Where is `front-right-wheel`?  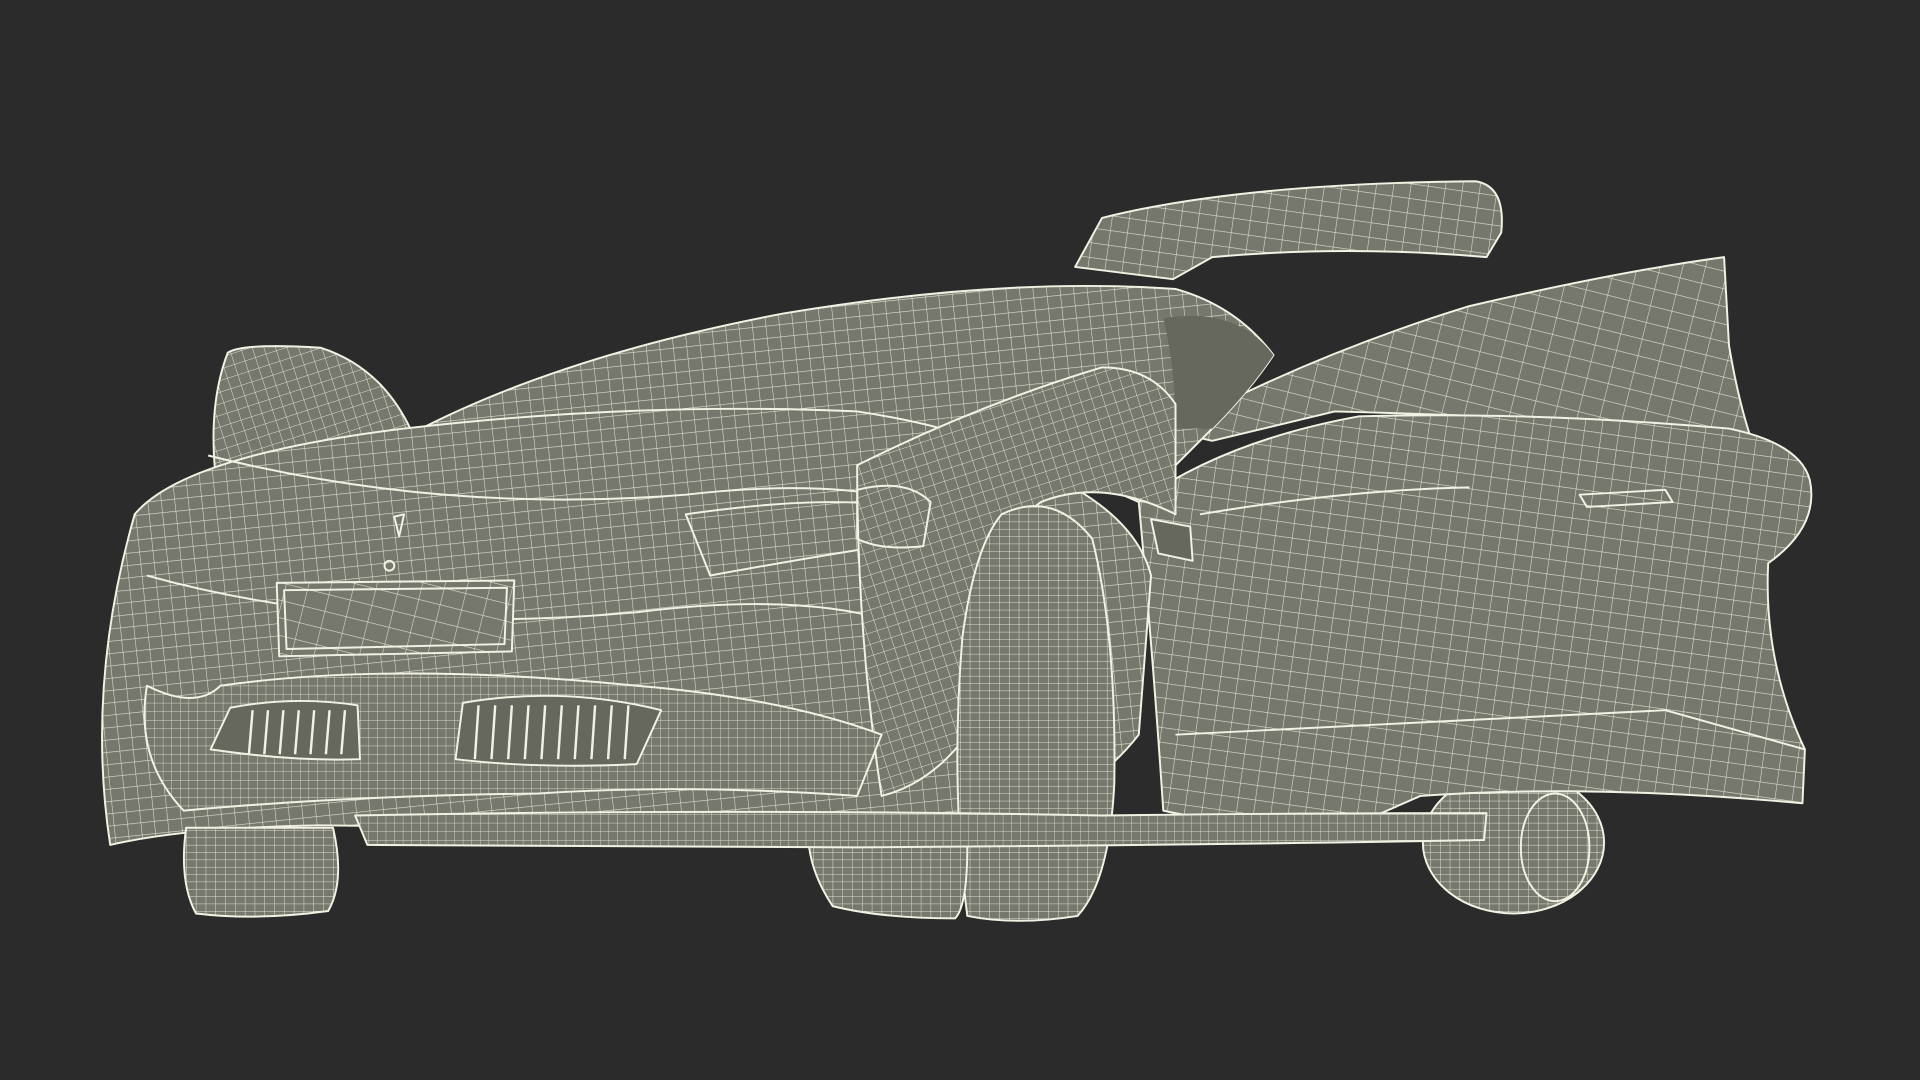 front-right-wheel is located at coordinates (1036, 713).